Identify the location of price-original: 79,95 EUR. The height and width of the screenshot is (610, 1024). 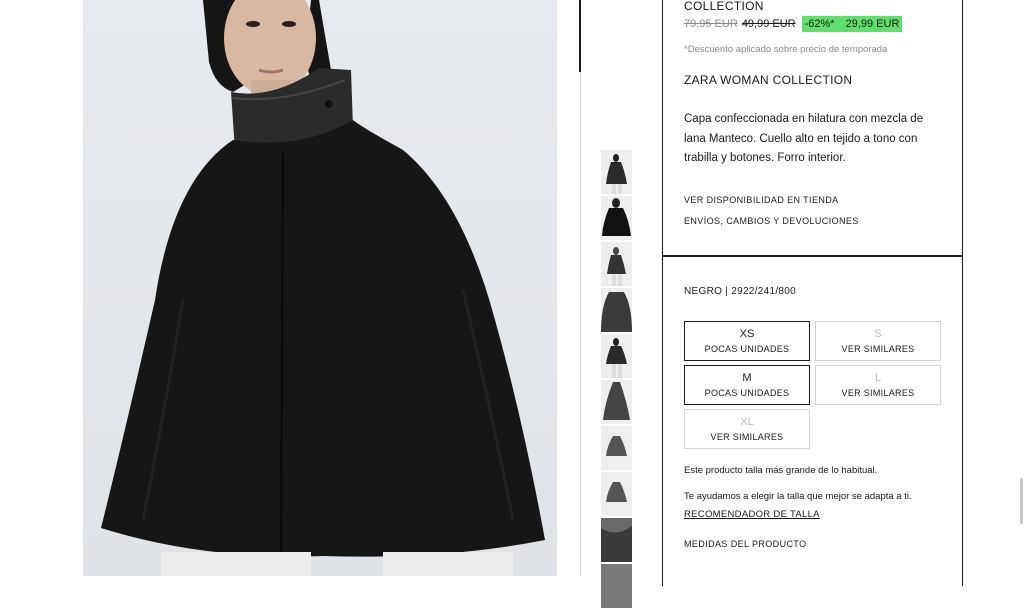
(711, 24).